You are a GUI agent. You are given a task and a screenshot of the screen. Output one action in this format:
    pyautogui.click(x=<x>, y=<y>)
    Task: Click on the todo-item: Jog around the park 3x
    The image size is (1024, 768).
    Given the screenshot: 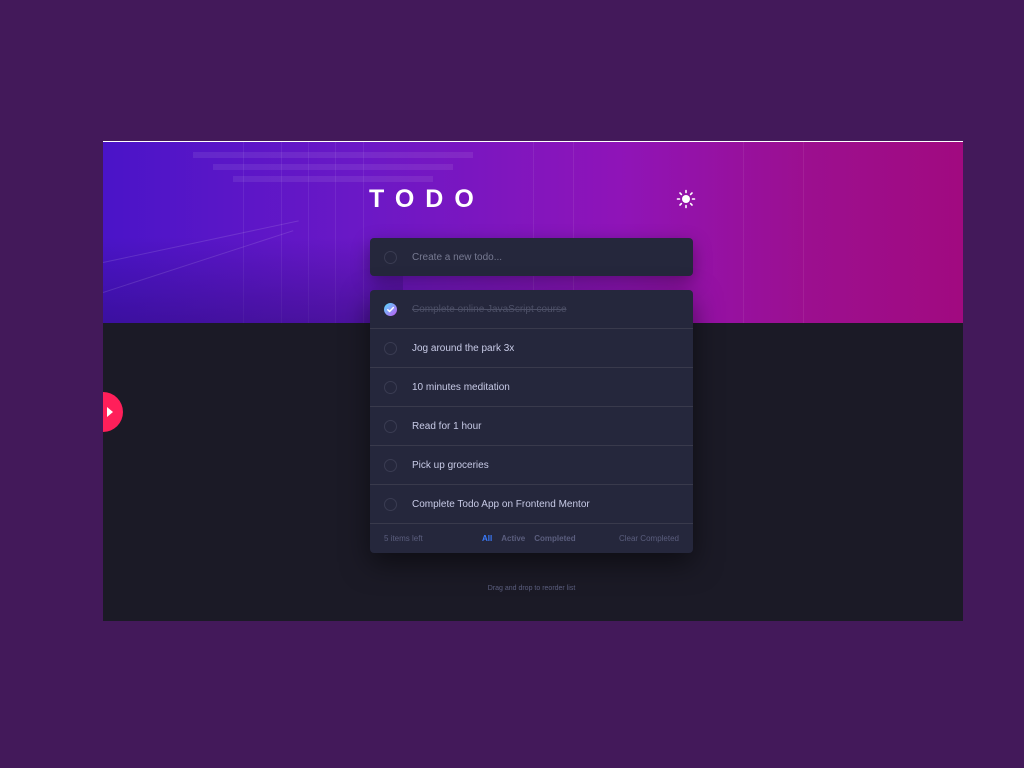 What is the action you would take?
    pyautogui.click(x=531, y=348)
    